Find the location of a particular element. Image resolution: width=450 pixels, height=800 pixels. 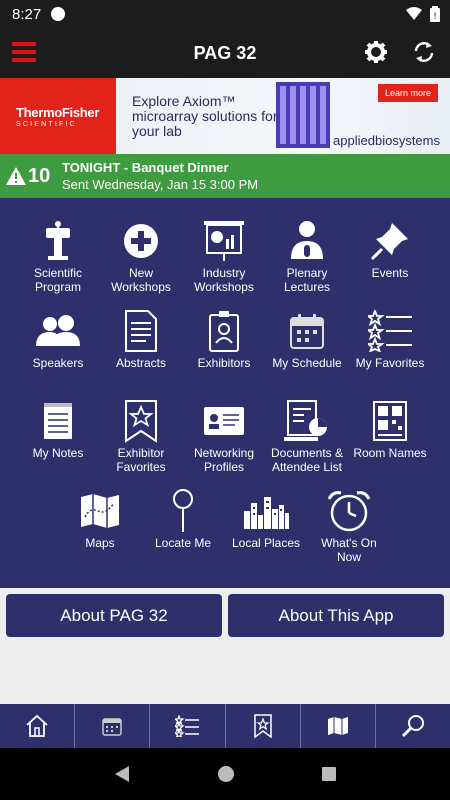

brand-line2: SCIENTIFIC is located at coordinates (46, 124).